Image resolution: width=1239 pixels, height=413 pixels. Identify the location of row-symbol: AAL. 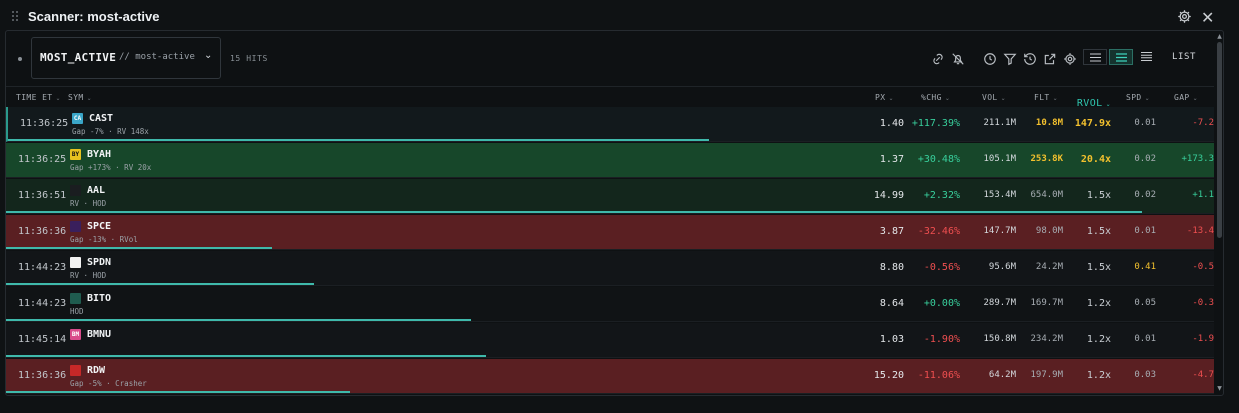
(96, 190).